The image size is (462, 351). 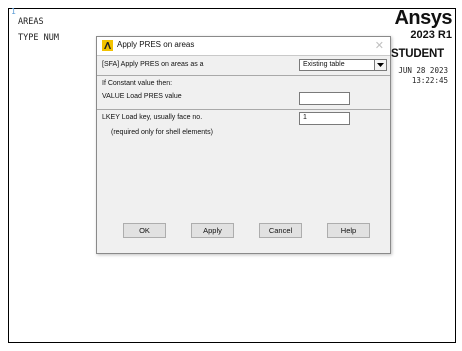 I want to click on student-badge: STUDENT, so click(x=417, y=54).